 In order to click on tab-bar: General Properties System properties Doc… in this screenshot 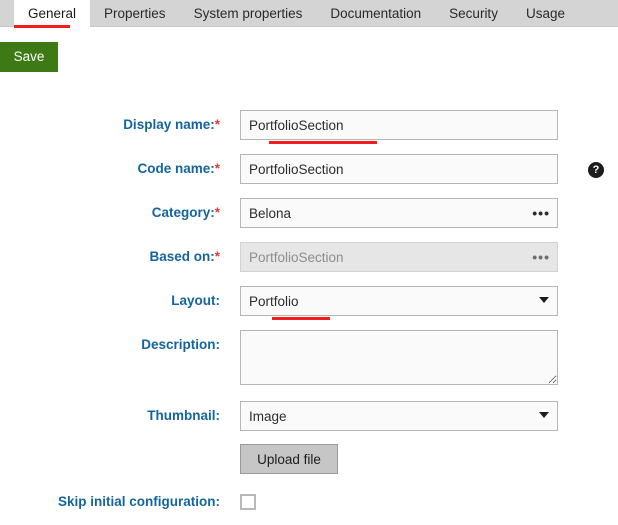, I will do `click(309, 13)`.